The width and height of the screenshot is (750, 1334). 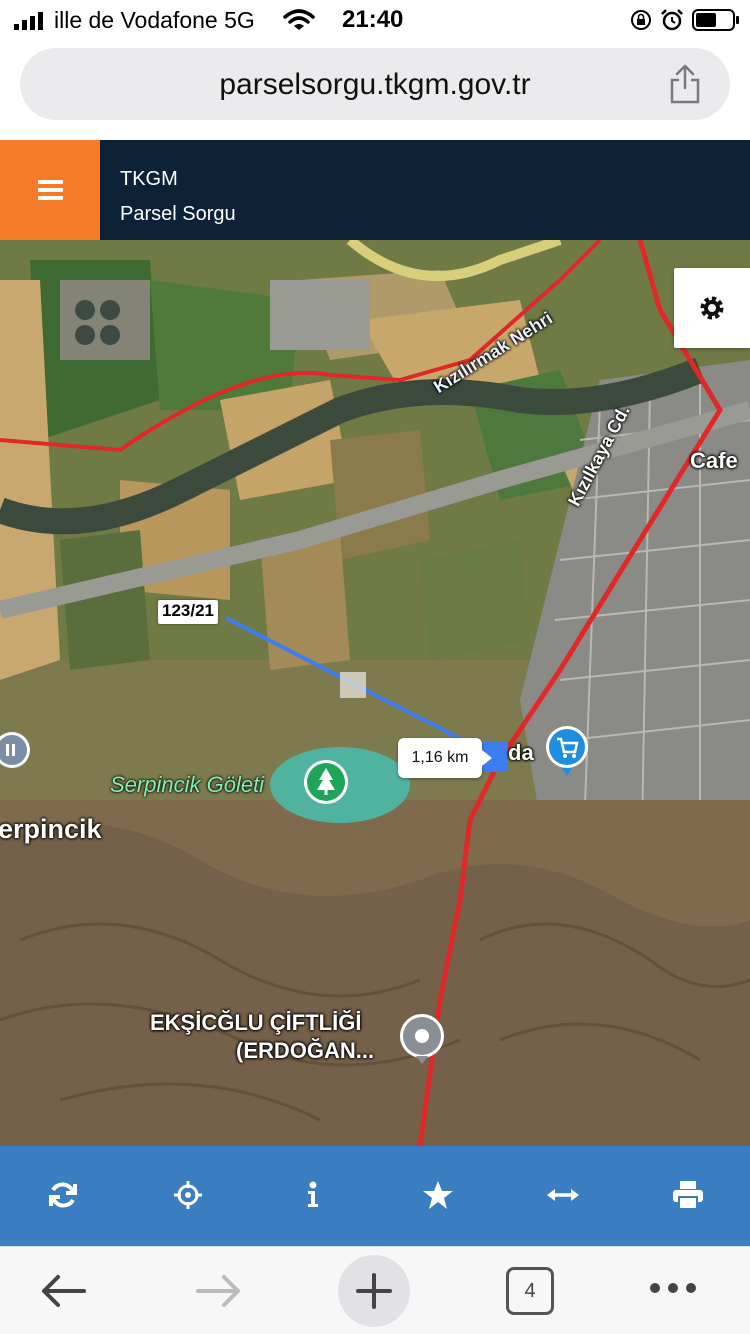 I want to click on back-arrow-icon, so click(x=63, y=1291).